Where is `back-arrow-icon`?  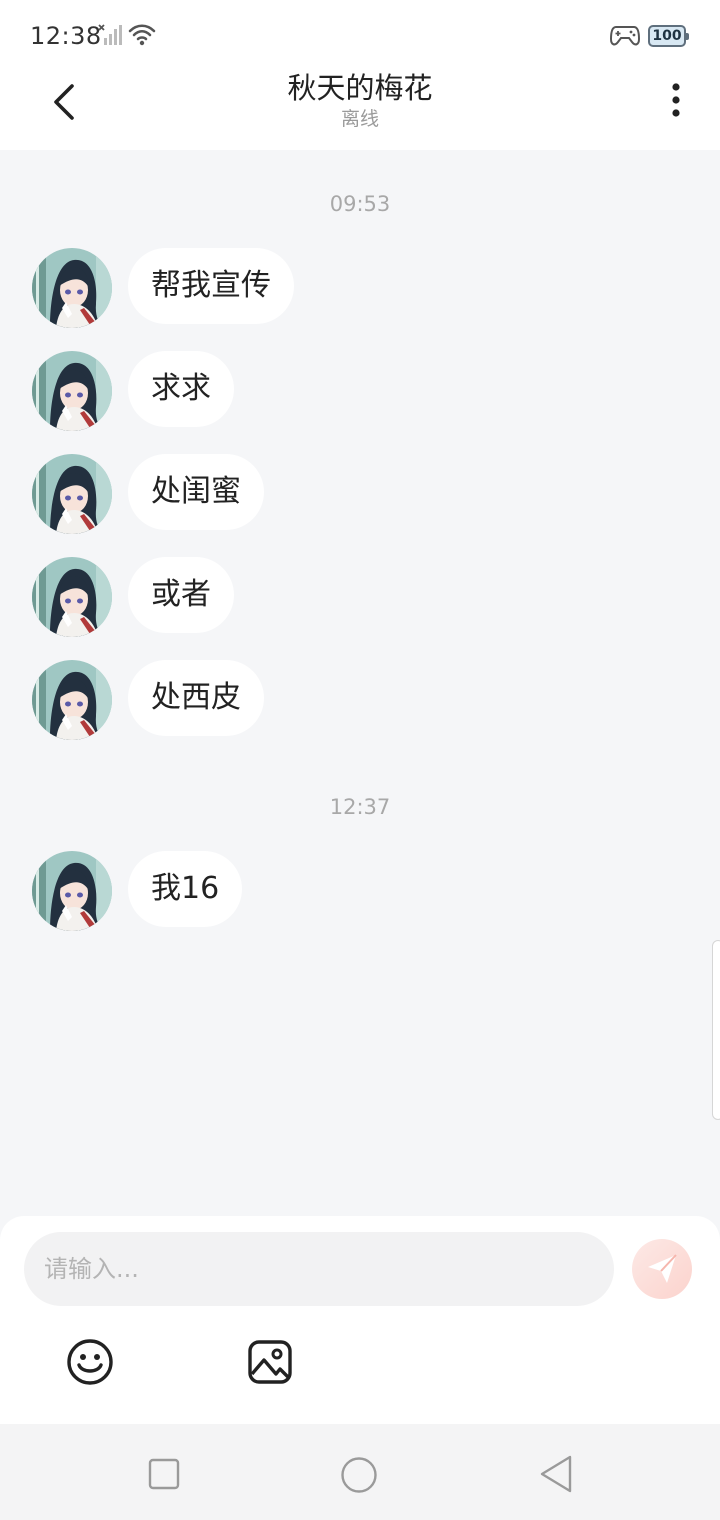 back-arrow-icon is located at coordinates (64, 102).